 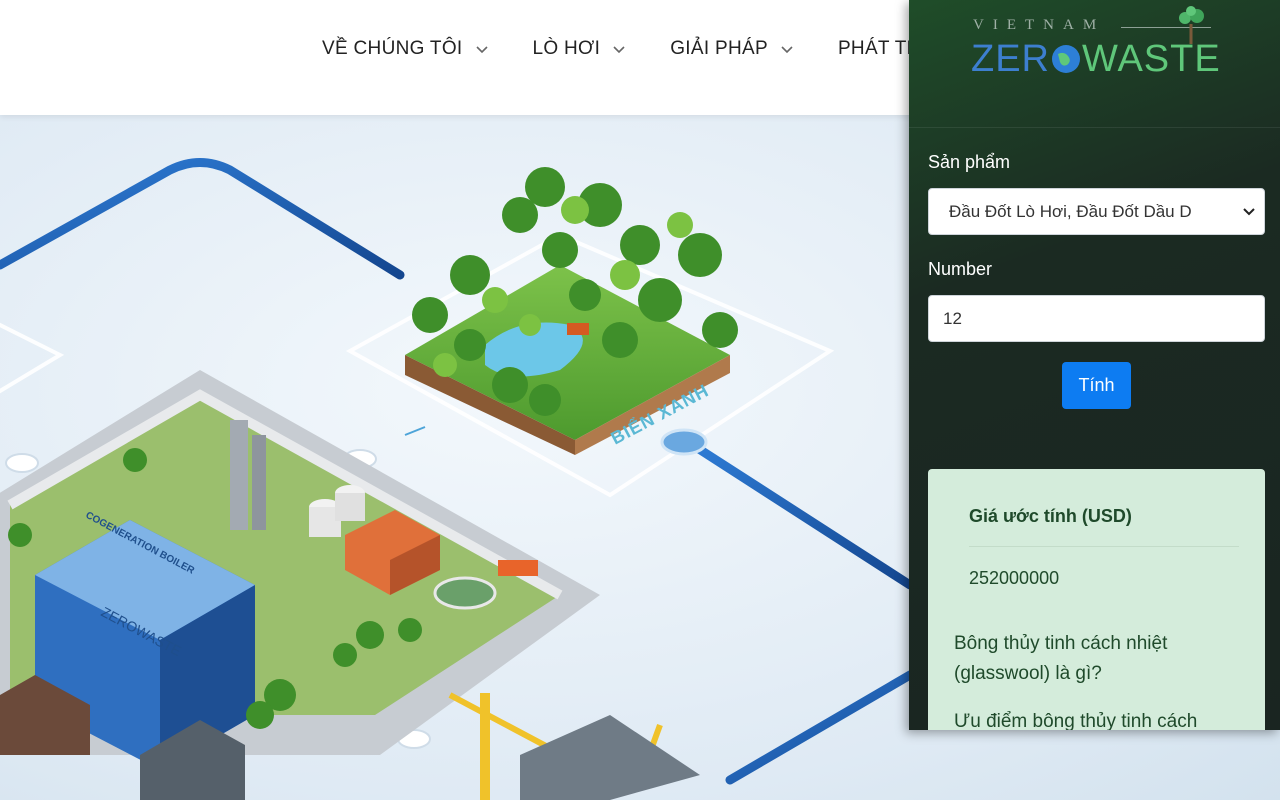 I want to click on nav-item-label: LÒ HƠI, so click(x=566, y=48).